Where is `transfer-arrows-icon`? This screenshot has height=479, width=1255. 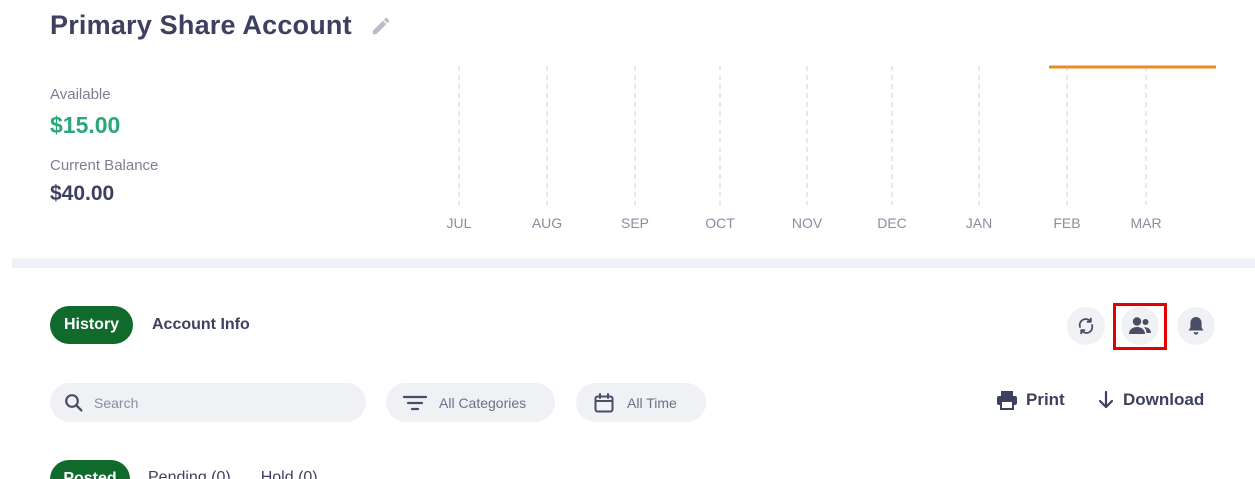
transfer-arrows-icon is located at coordinates (1086, 326).